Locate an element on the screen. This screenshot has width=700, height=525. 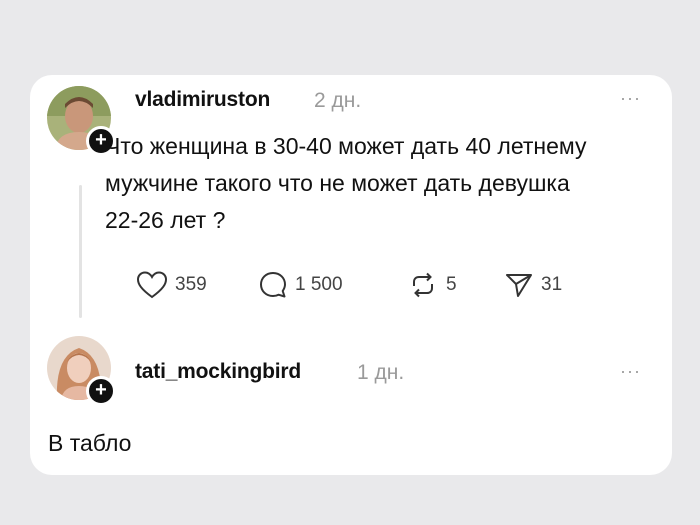
heart-icon is located at coordinates (152, 285).